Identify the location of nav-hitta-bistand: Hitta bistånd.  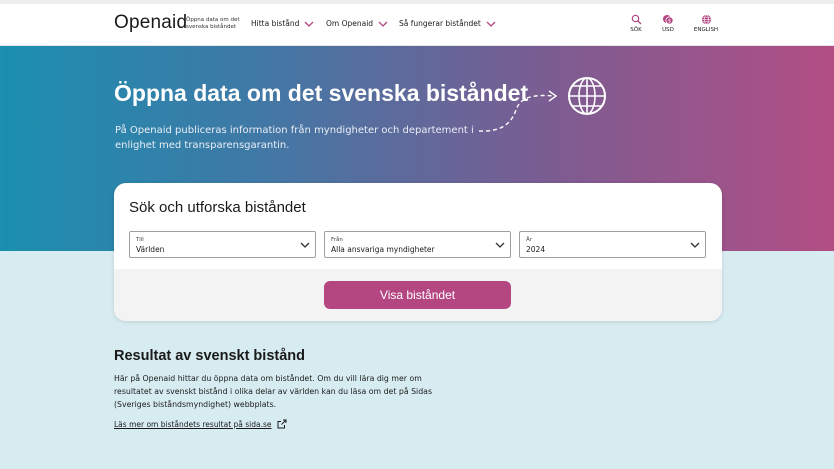
(282, 23).